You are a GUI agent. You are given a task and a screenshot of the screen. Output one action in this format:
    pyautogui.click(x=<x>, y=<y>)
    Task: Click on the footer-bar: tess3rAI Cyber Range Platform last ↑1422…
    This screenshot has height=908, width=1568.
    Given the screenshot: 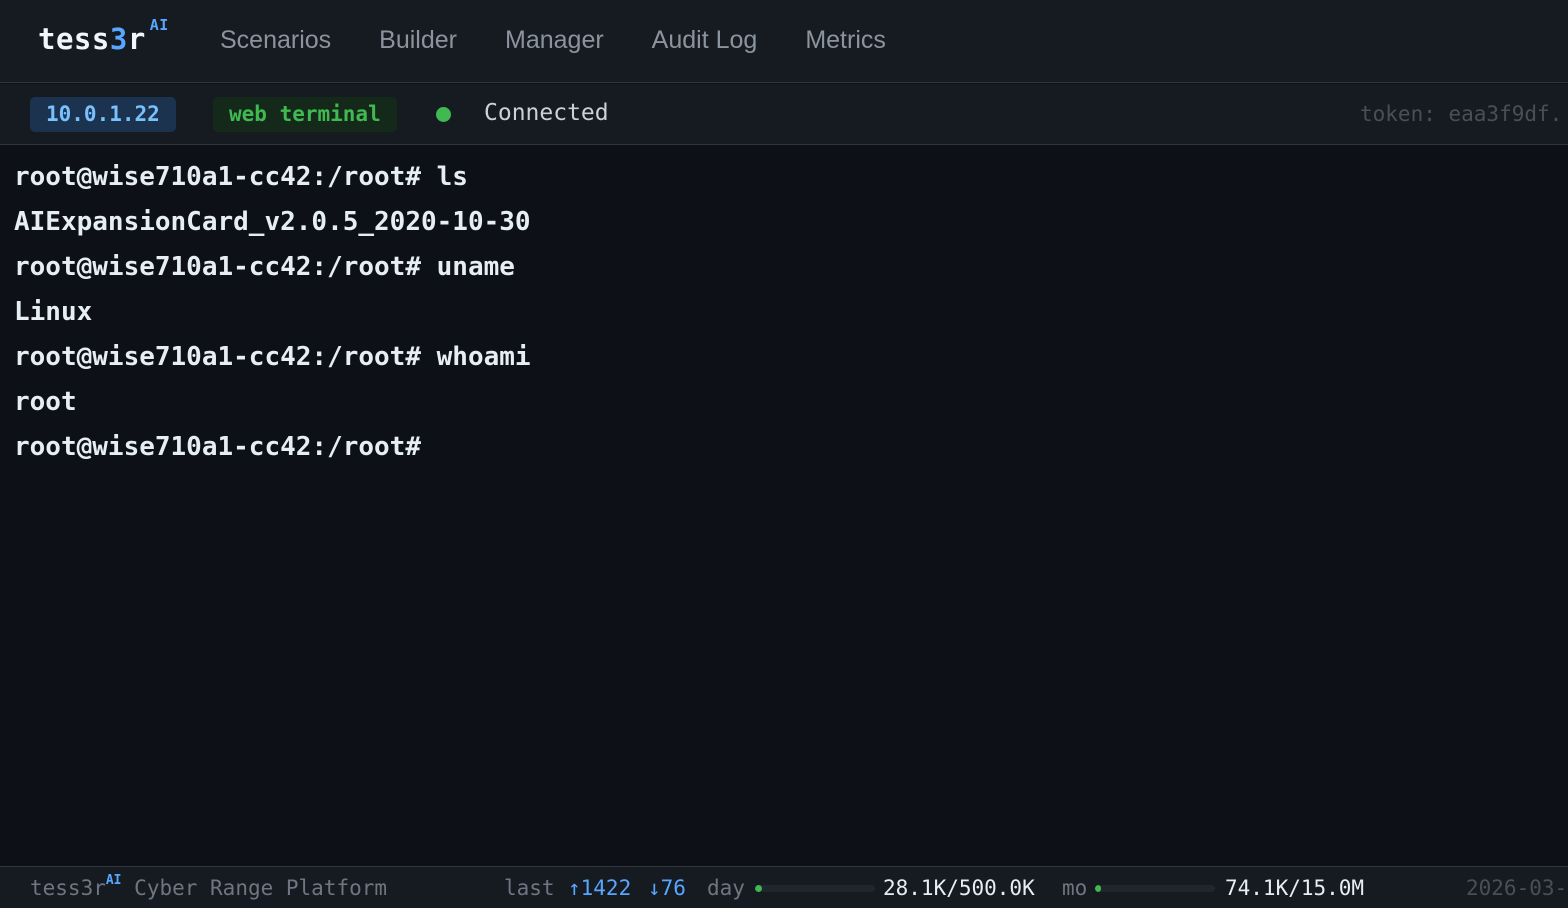 What is the action you would take?
    pyautogui.click(x=784, y=887)
    